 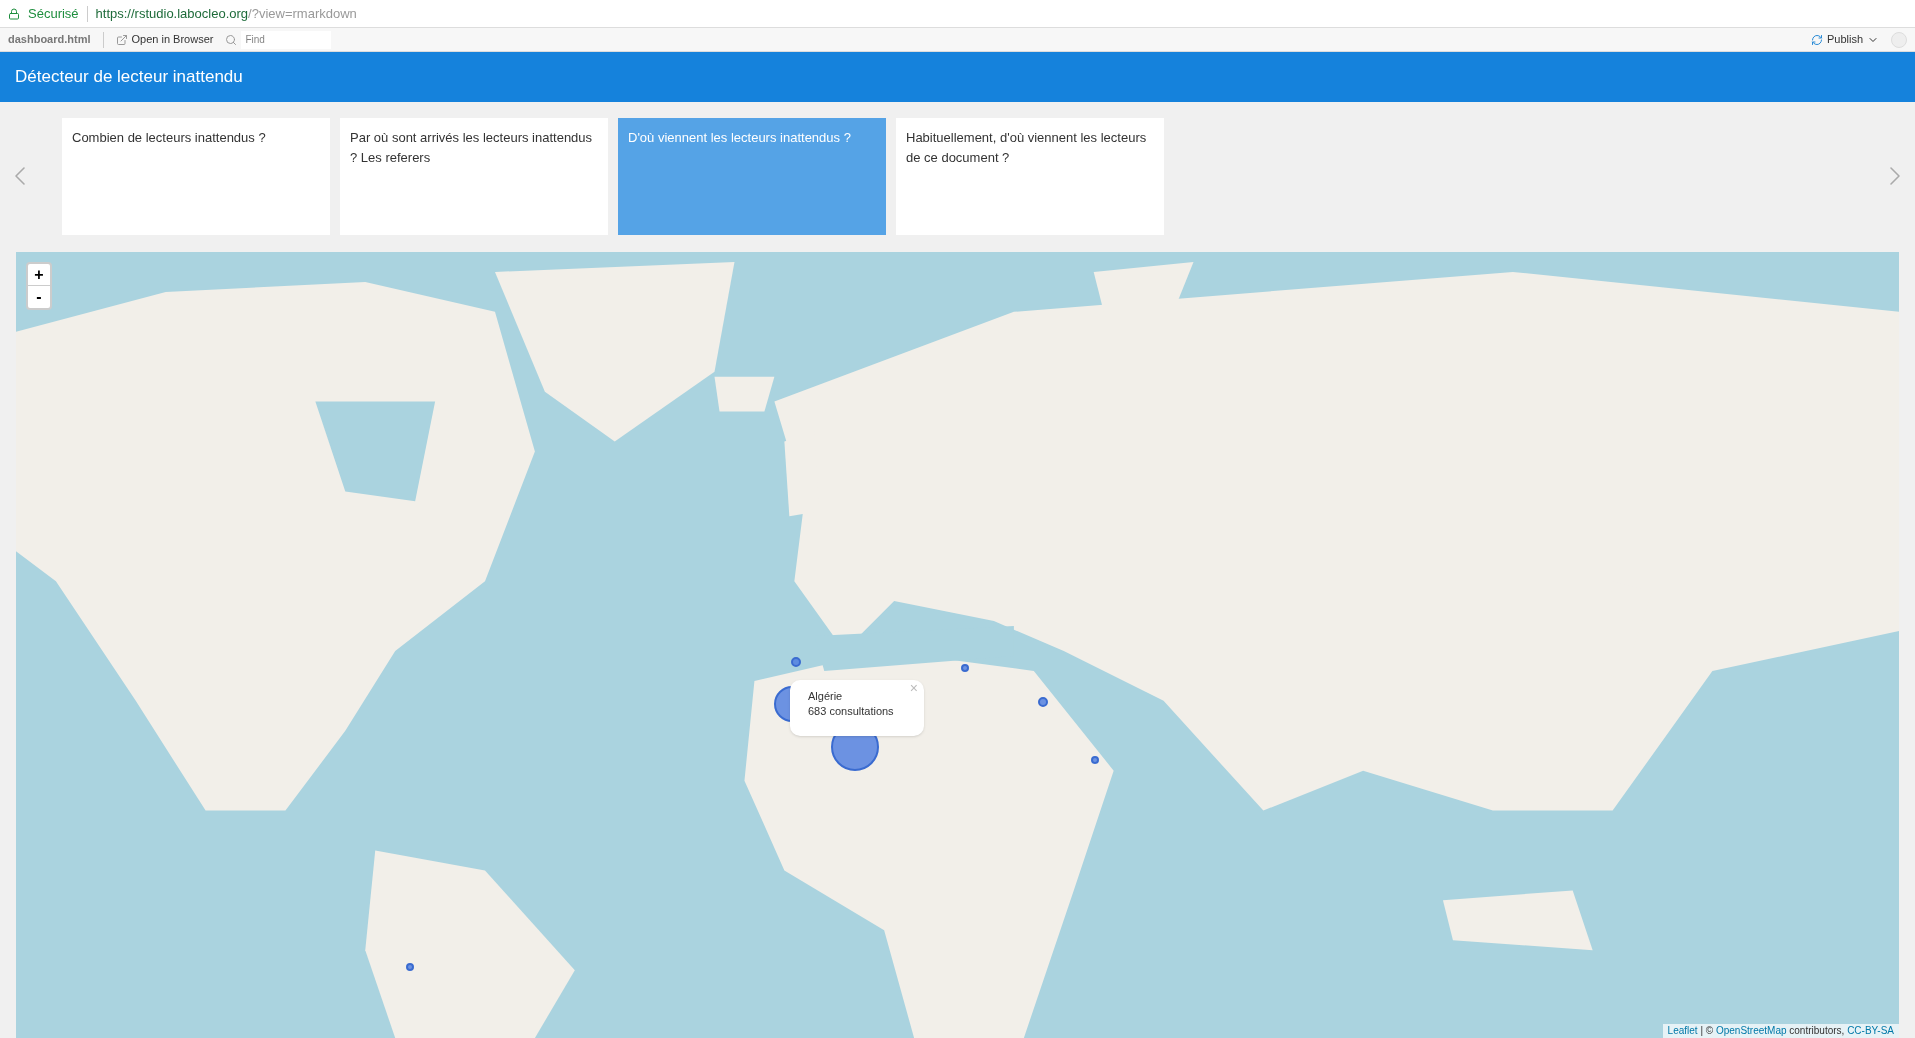 I want to click on open-in-browser-button: Open in Browser, so click(x=164, y=39).